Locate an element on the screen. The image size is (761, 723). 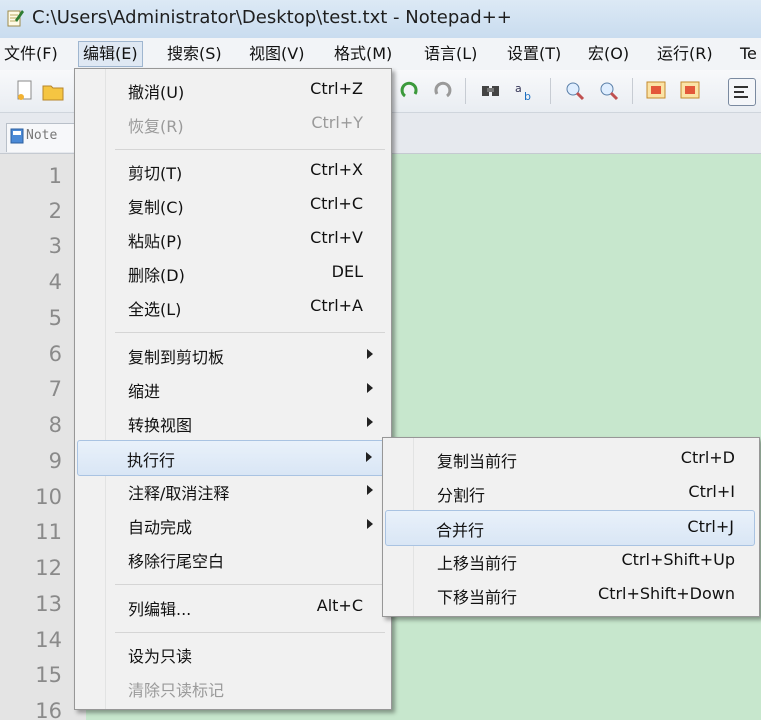
menu-item-label: 上移当前行 is located at coordinates (477, 563).